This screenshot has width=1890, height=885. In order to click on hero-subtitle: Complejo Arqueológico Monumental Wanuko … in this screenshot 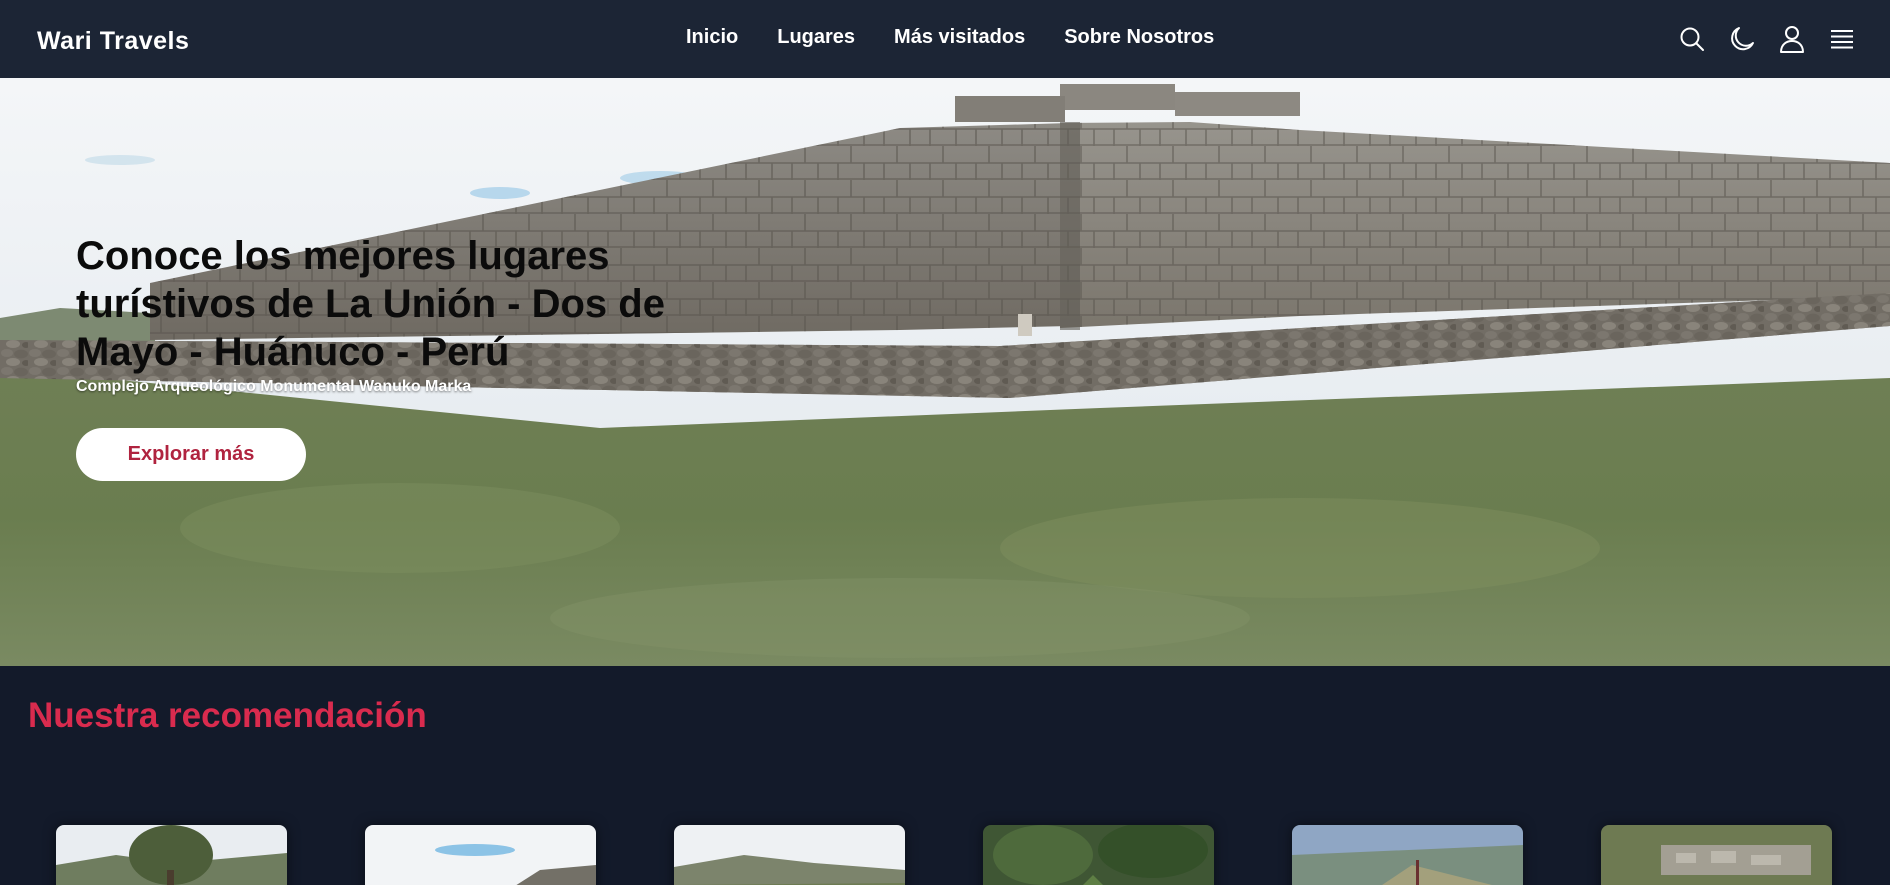, I will do `click(274, 386)`.